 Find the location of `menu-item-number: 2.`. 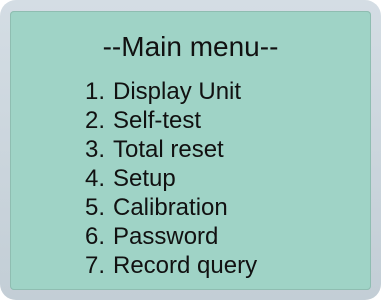

menu-item-number: 2. is located at coordinates (95, 120).